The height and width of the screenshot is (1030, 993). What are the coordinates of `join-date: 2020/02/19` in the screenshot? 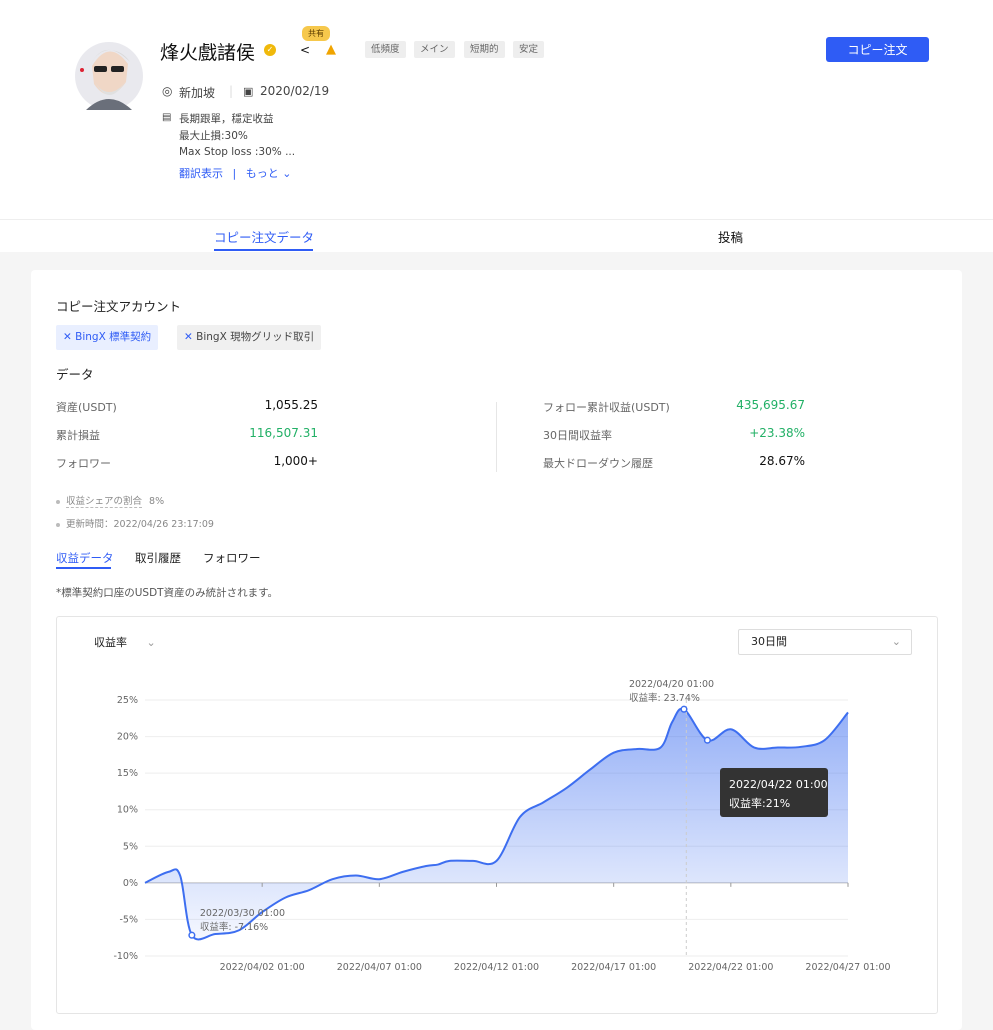 It's located at (295, 91).